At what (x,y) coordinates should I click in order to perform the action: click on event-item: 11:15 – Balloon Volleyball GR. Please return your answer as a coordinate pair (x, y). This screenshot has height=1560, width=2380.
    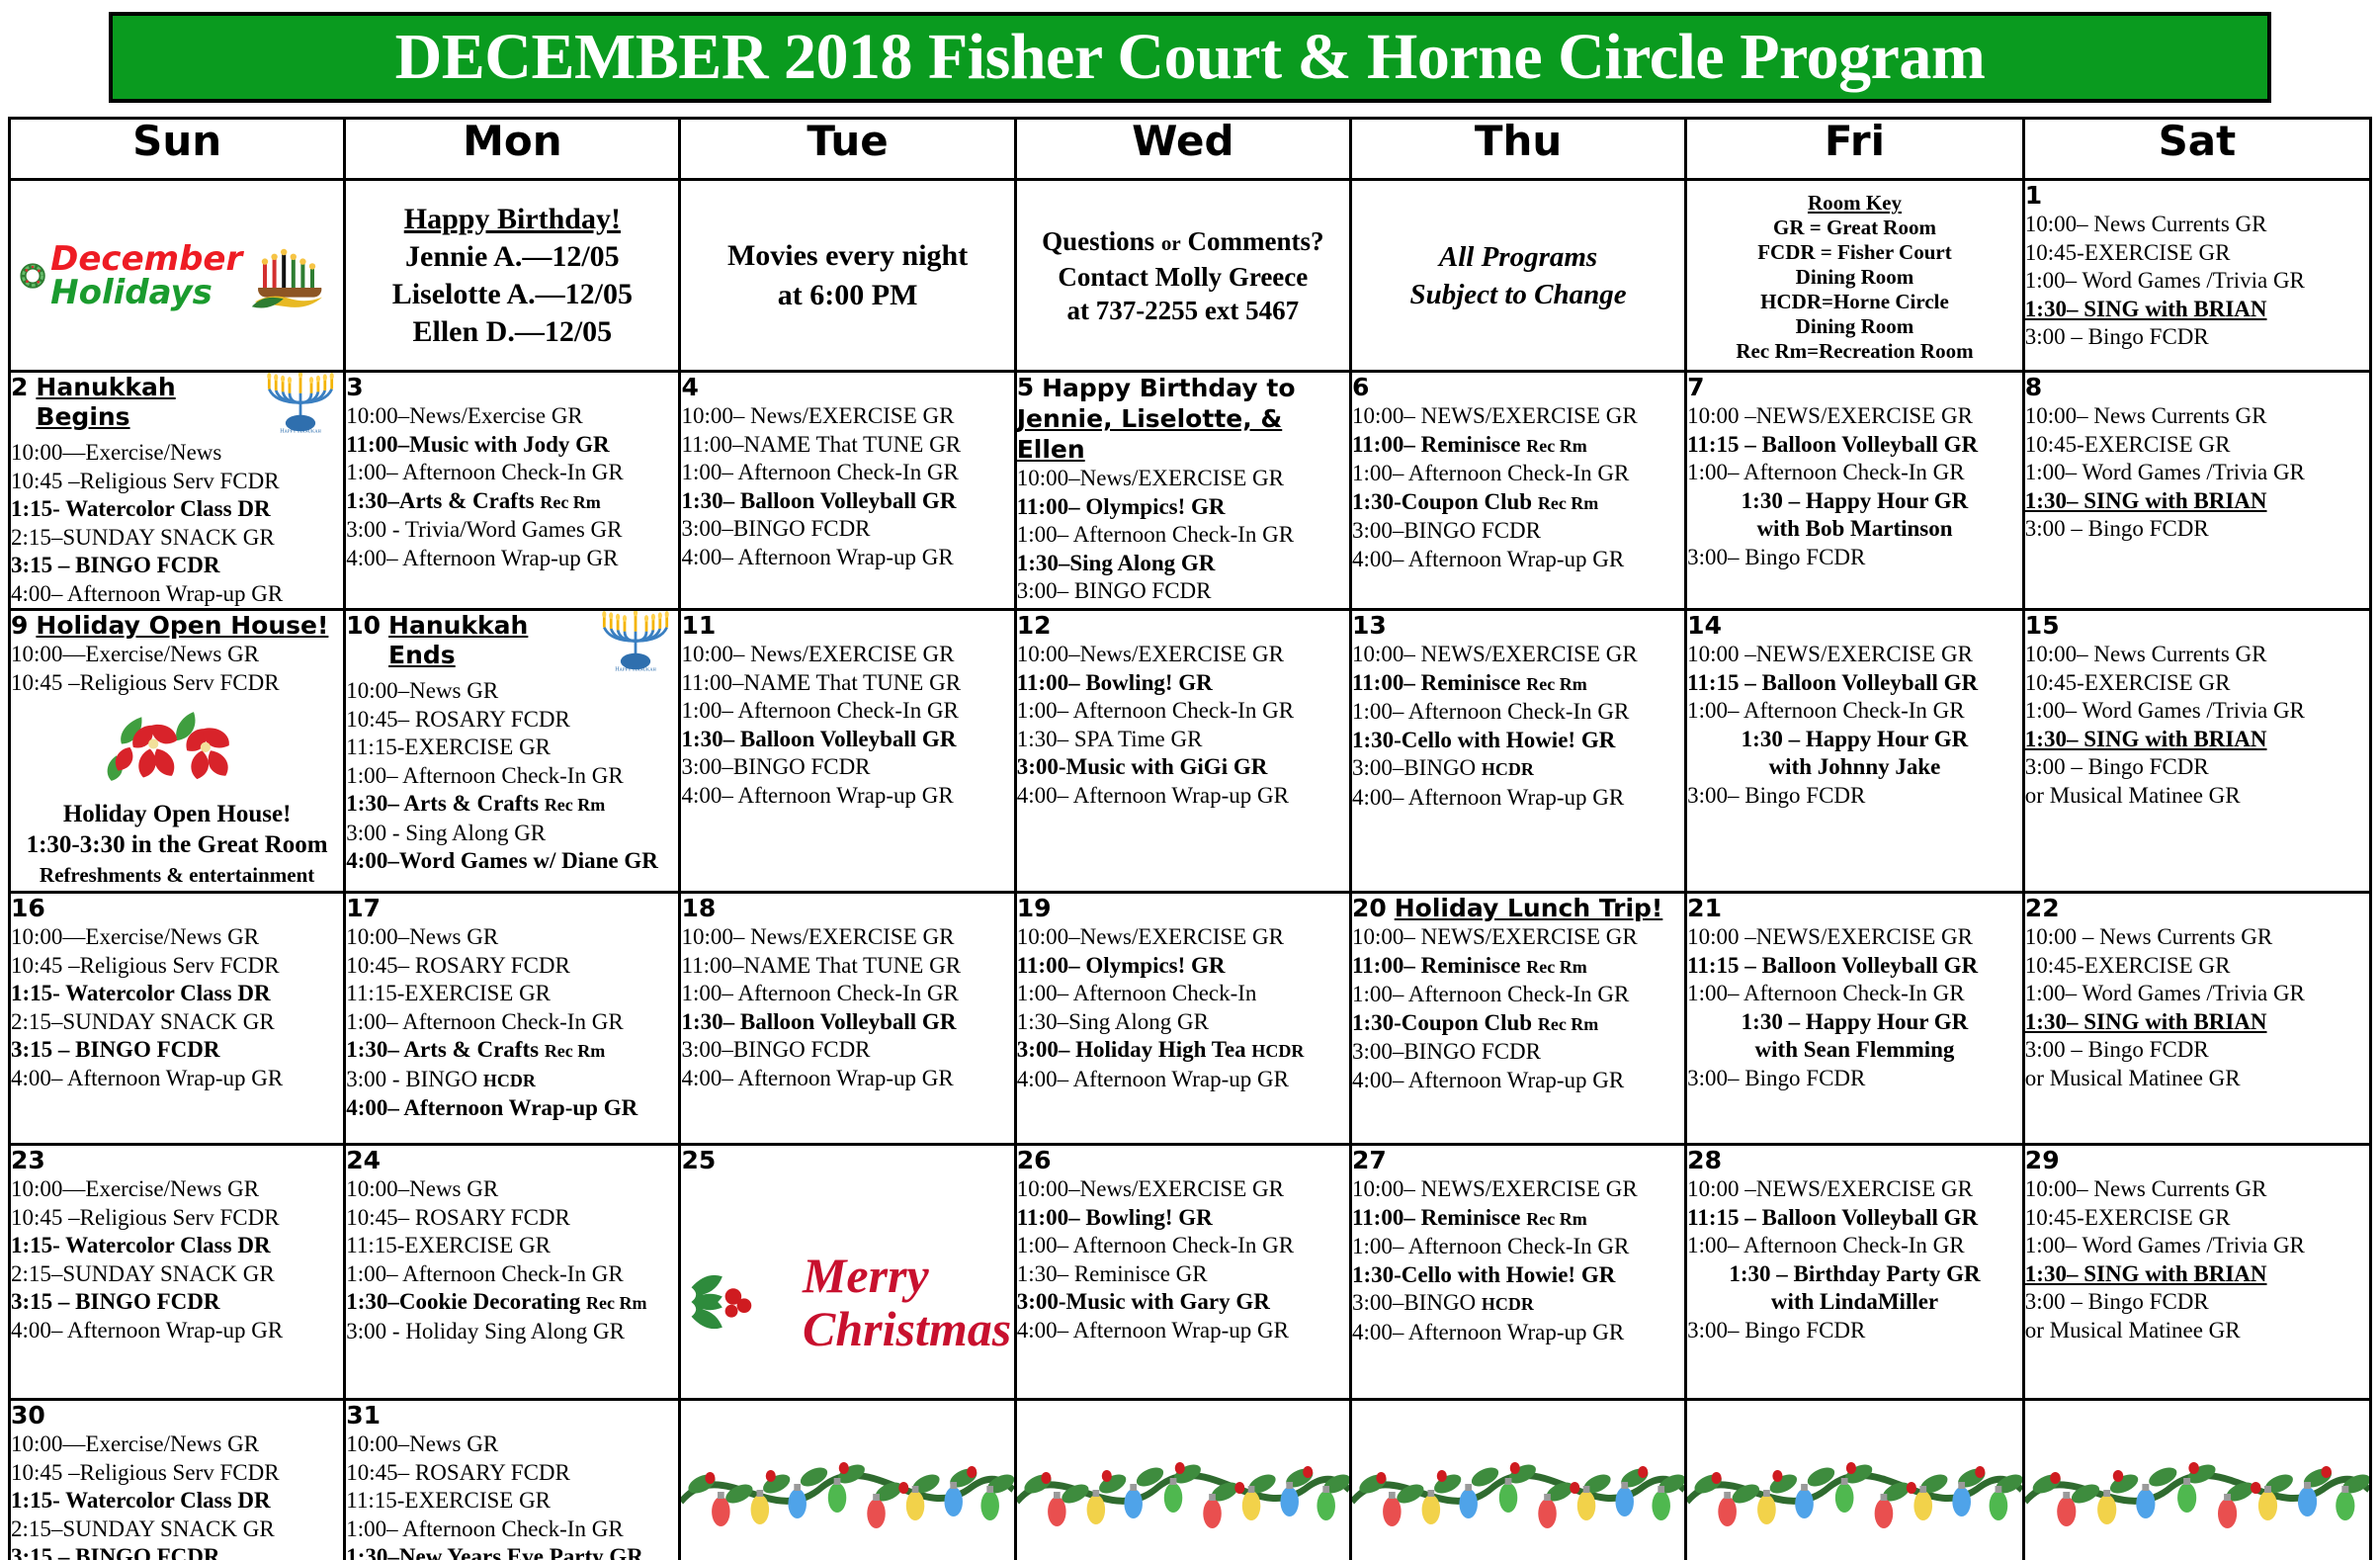
    Looking at the image, I should click on (1833, 682).